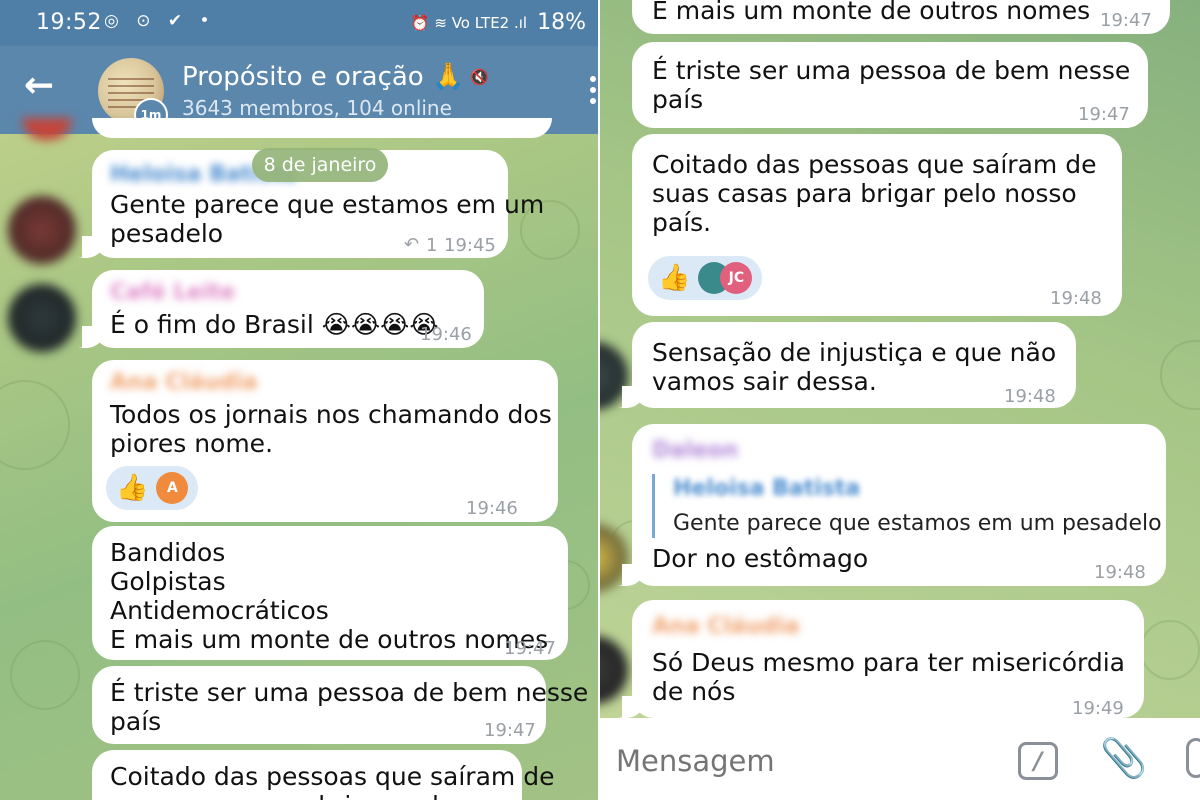  I want to click on message-text: E mais um monte de outros nomes, so click(871, 12).